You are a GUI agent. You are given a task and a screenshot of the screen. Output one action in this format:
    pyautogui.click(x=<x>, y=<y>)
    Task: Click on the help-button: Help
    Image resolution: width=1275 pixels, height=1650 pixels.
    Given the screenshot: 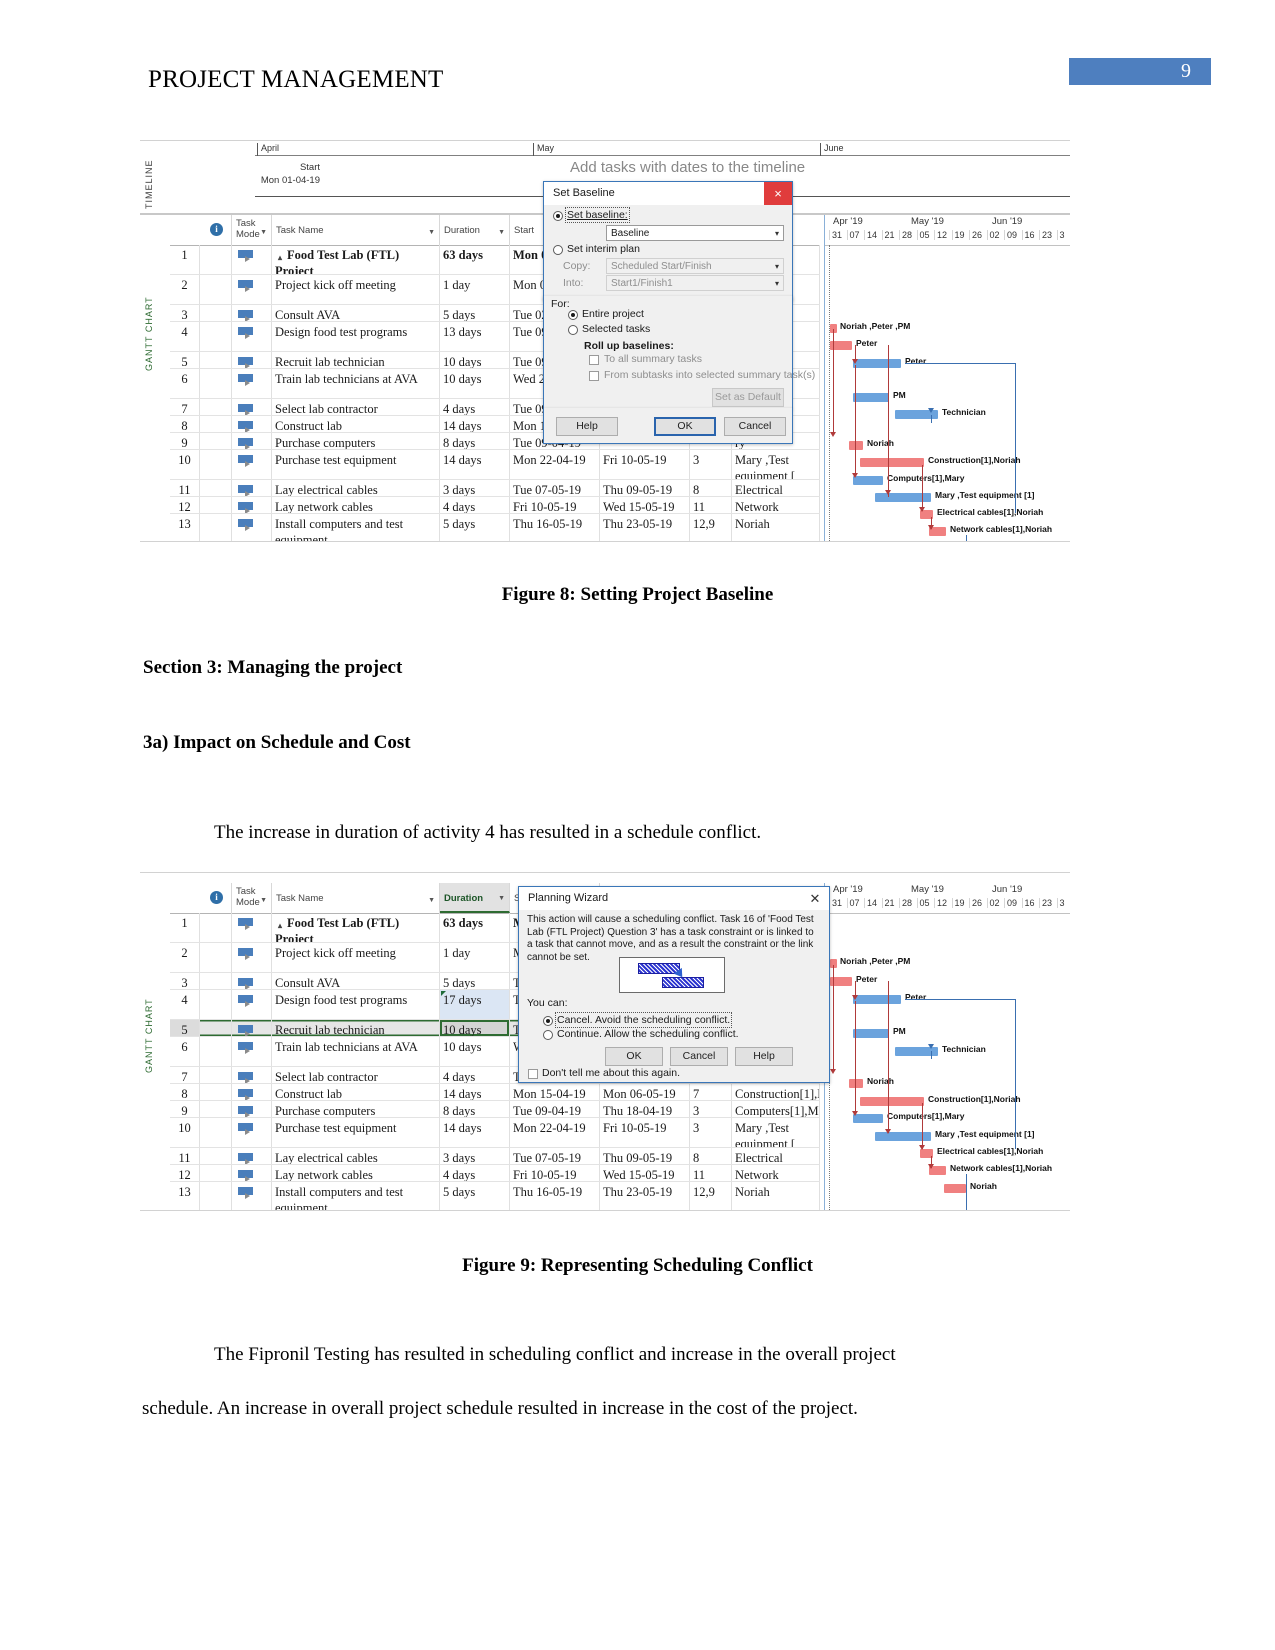 What is the action you would take?
    pyautogui.click(x=764, y=1056)
    